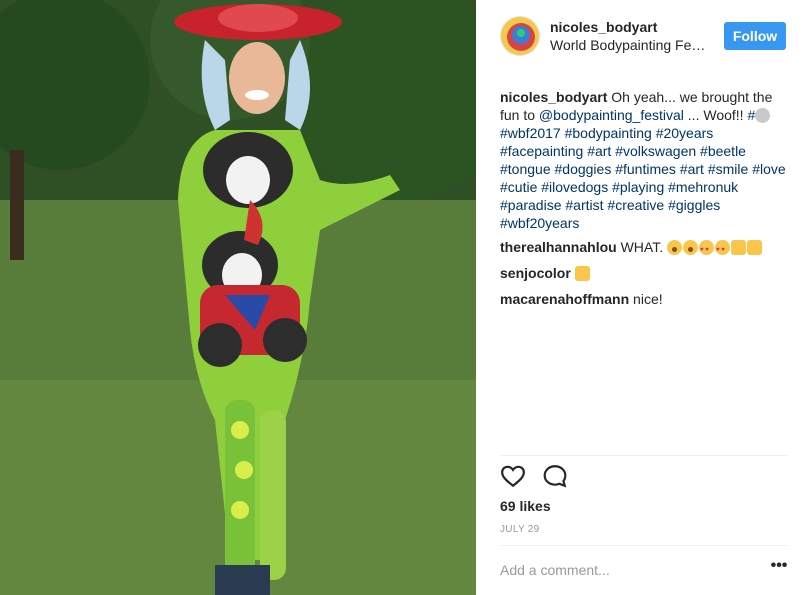 This screenshot has height=595, width=811. I want to click on hashtag-link: #bodypainting, so click(608, 133).